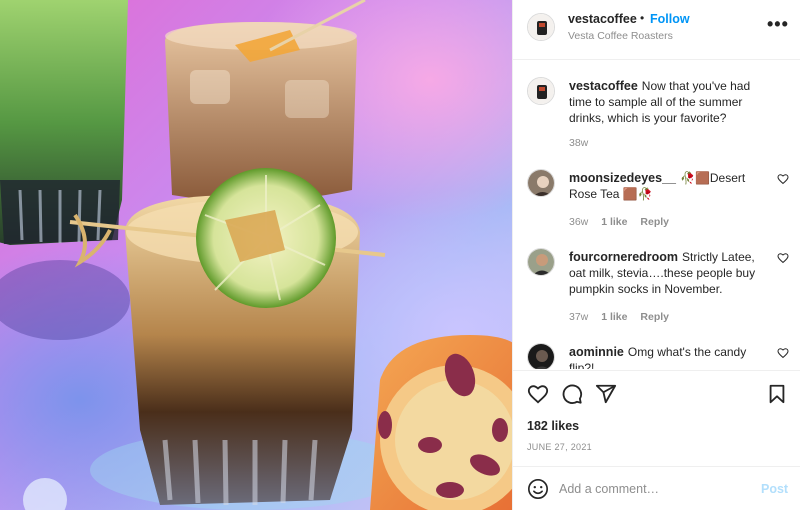 The image size is (800, 510). Describe the element at coordinates (441, 422) in the screenshot. I see `orange-drink-glass` at that location.